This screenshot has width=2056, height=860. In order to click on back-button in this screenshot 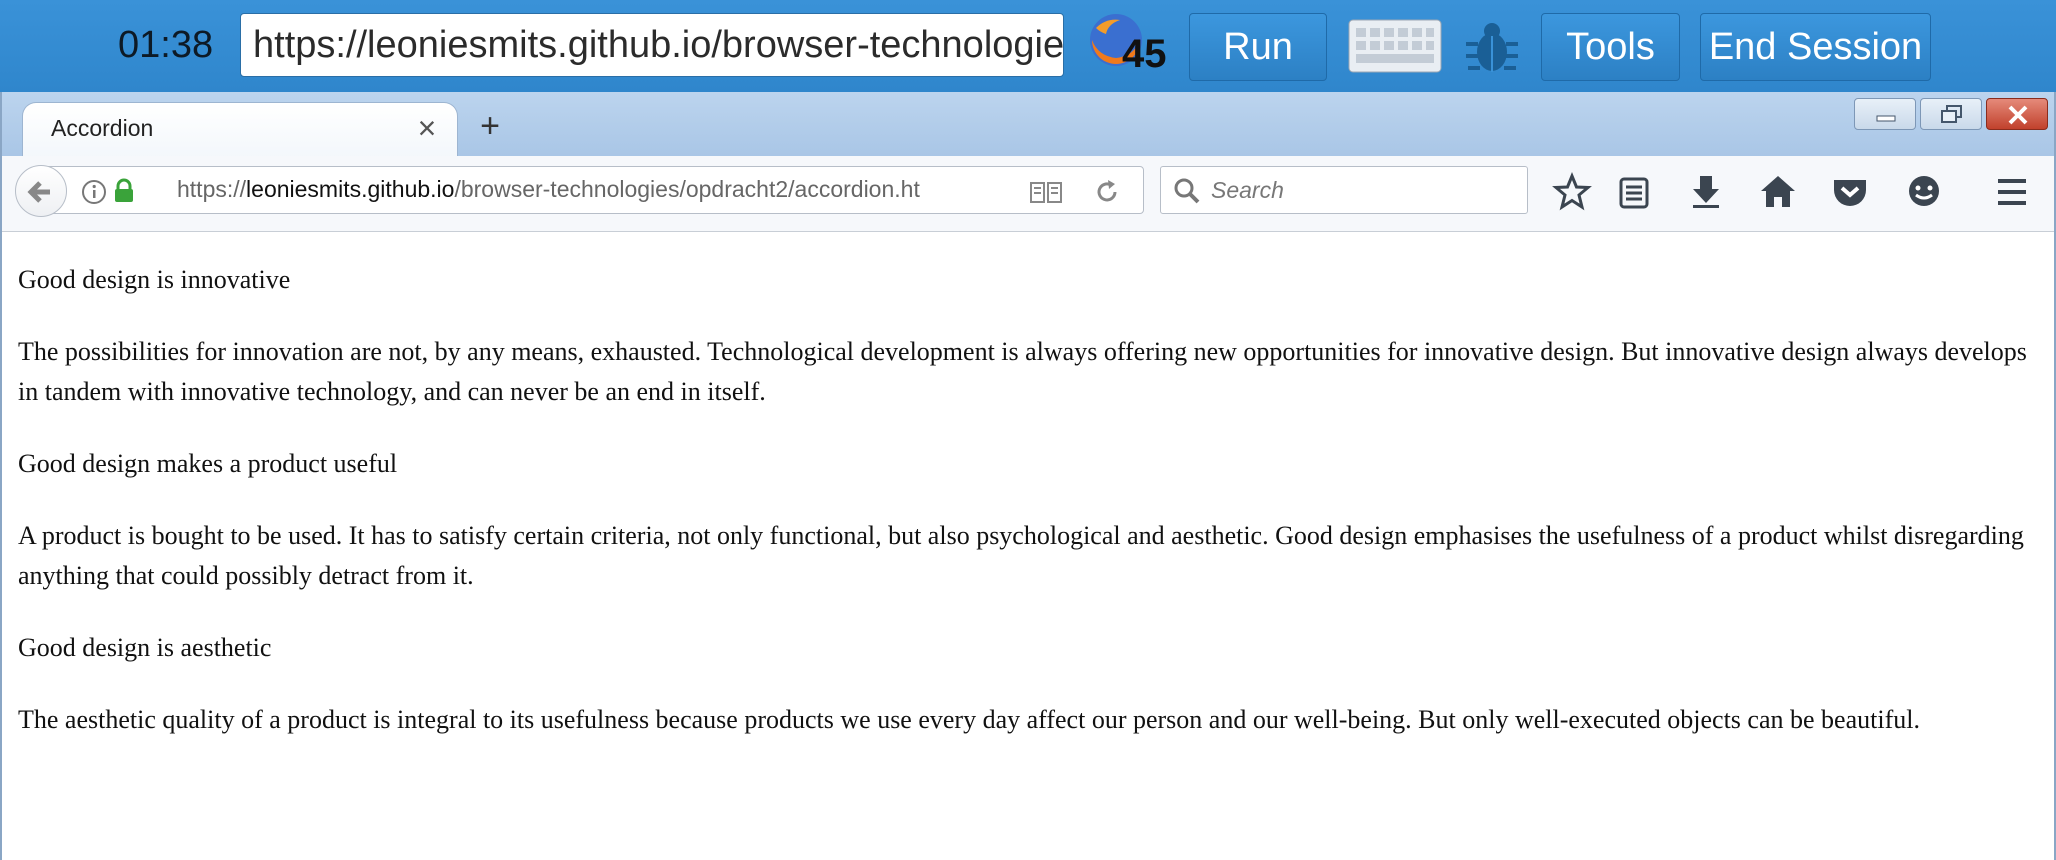, I will do `click(41, 191)`.